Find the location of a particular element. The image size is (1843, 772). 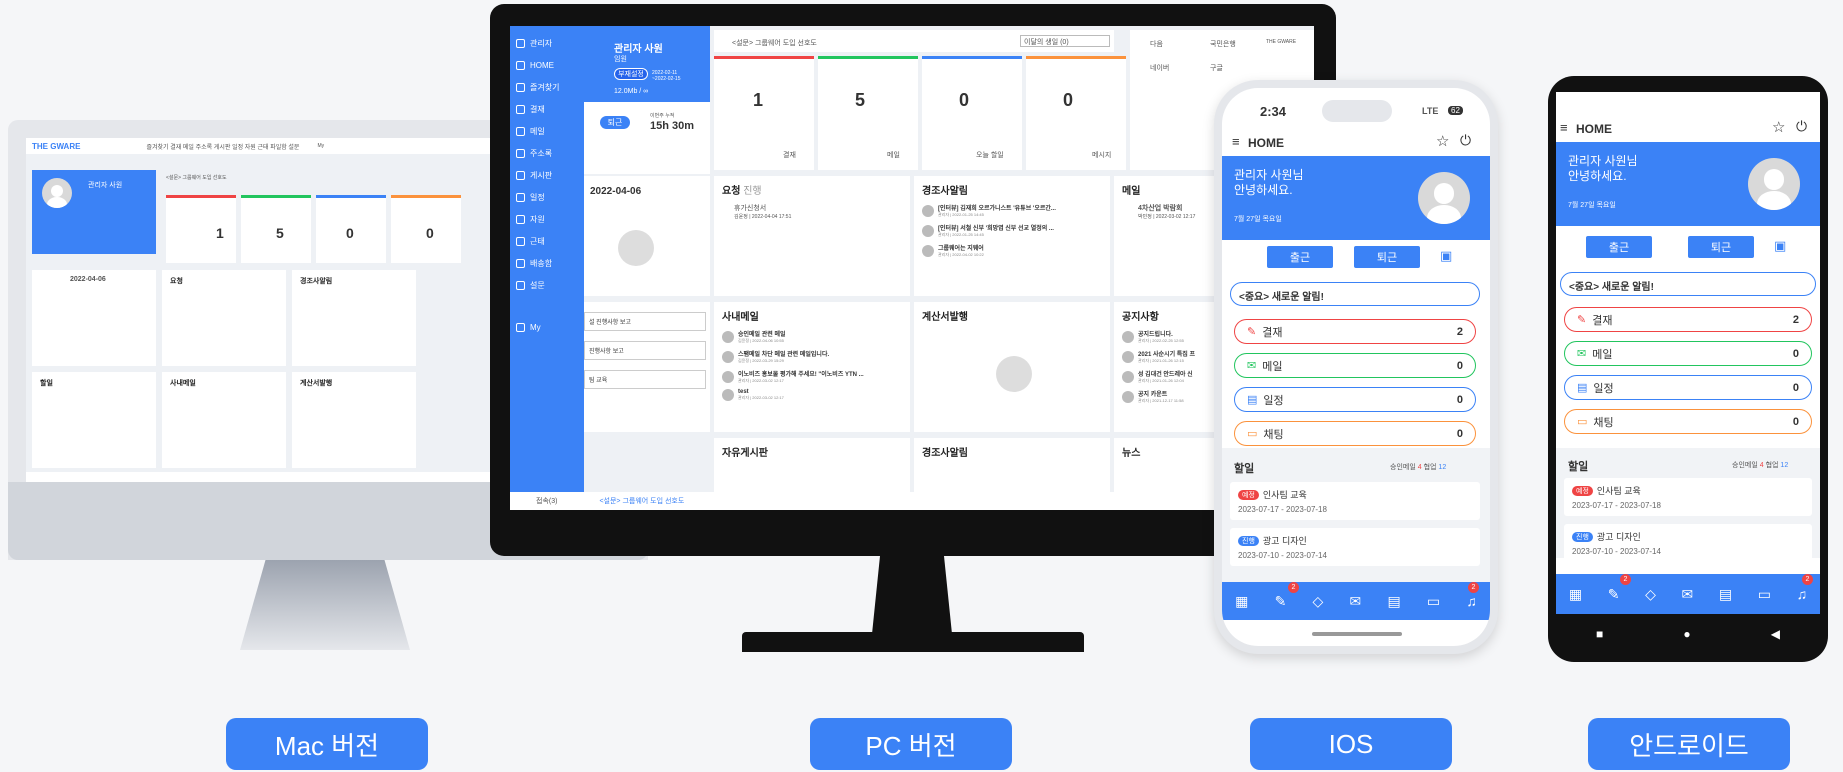

sidebar-item-0: 관리자 is located at coordinates (547, 43).